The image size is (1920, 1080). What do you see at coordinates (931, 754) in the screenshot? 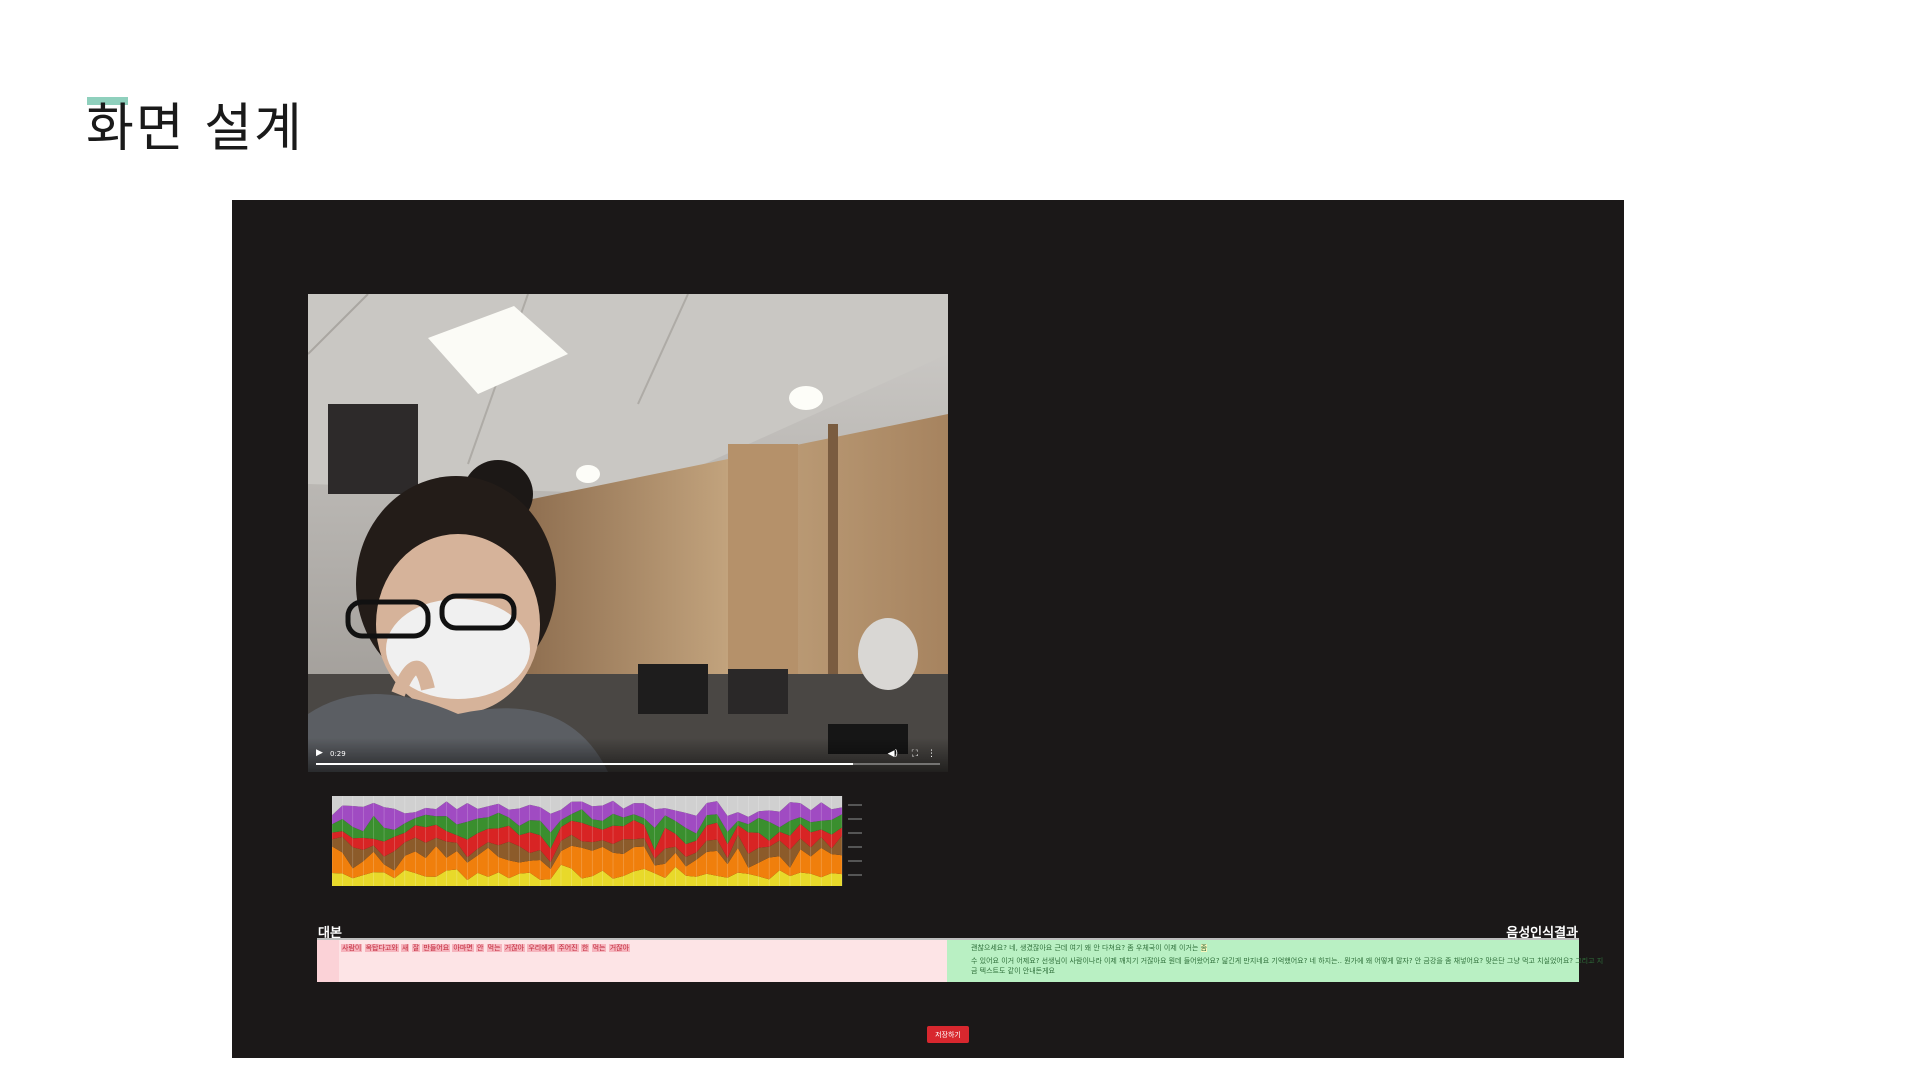
I see `more-options-icon: ⋮` at bounding box center [931, 754].